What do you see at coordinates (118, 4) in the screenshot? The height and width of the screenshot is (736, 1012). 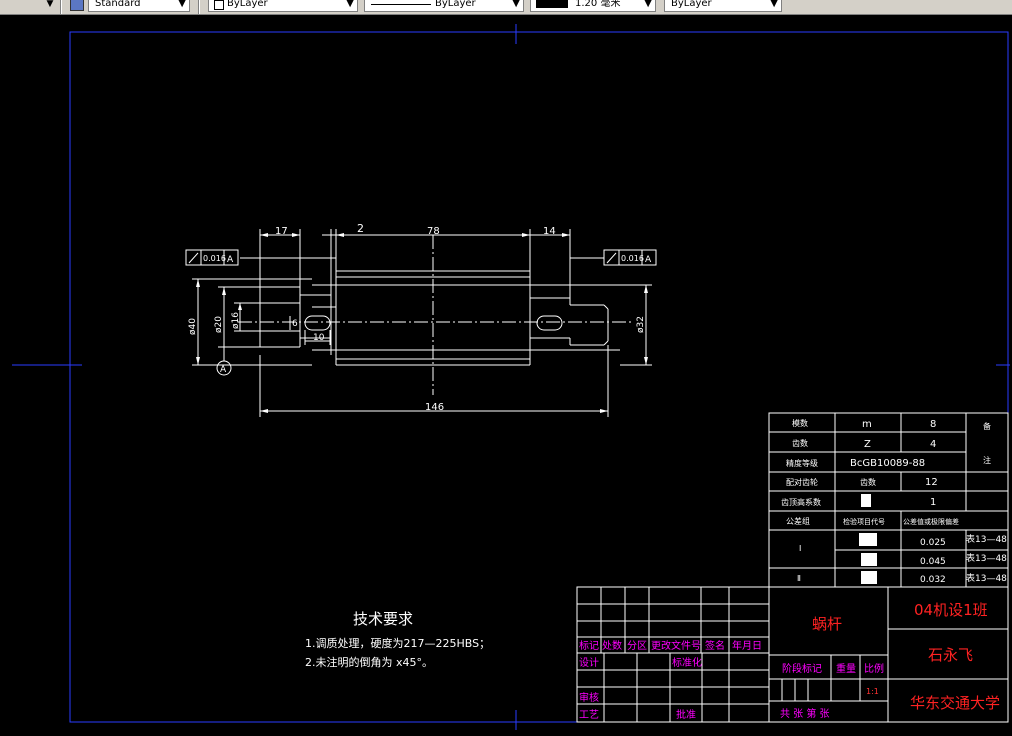 I see `text-style-value: Standard` at bounding box center [118, 4].